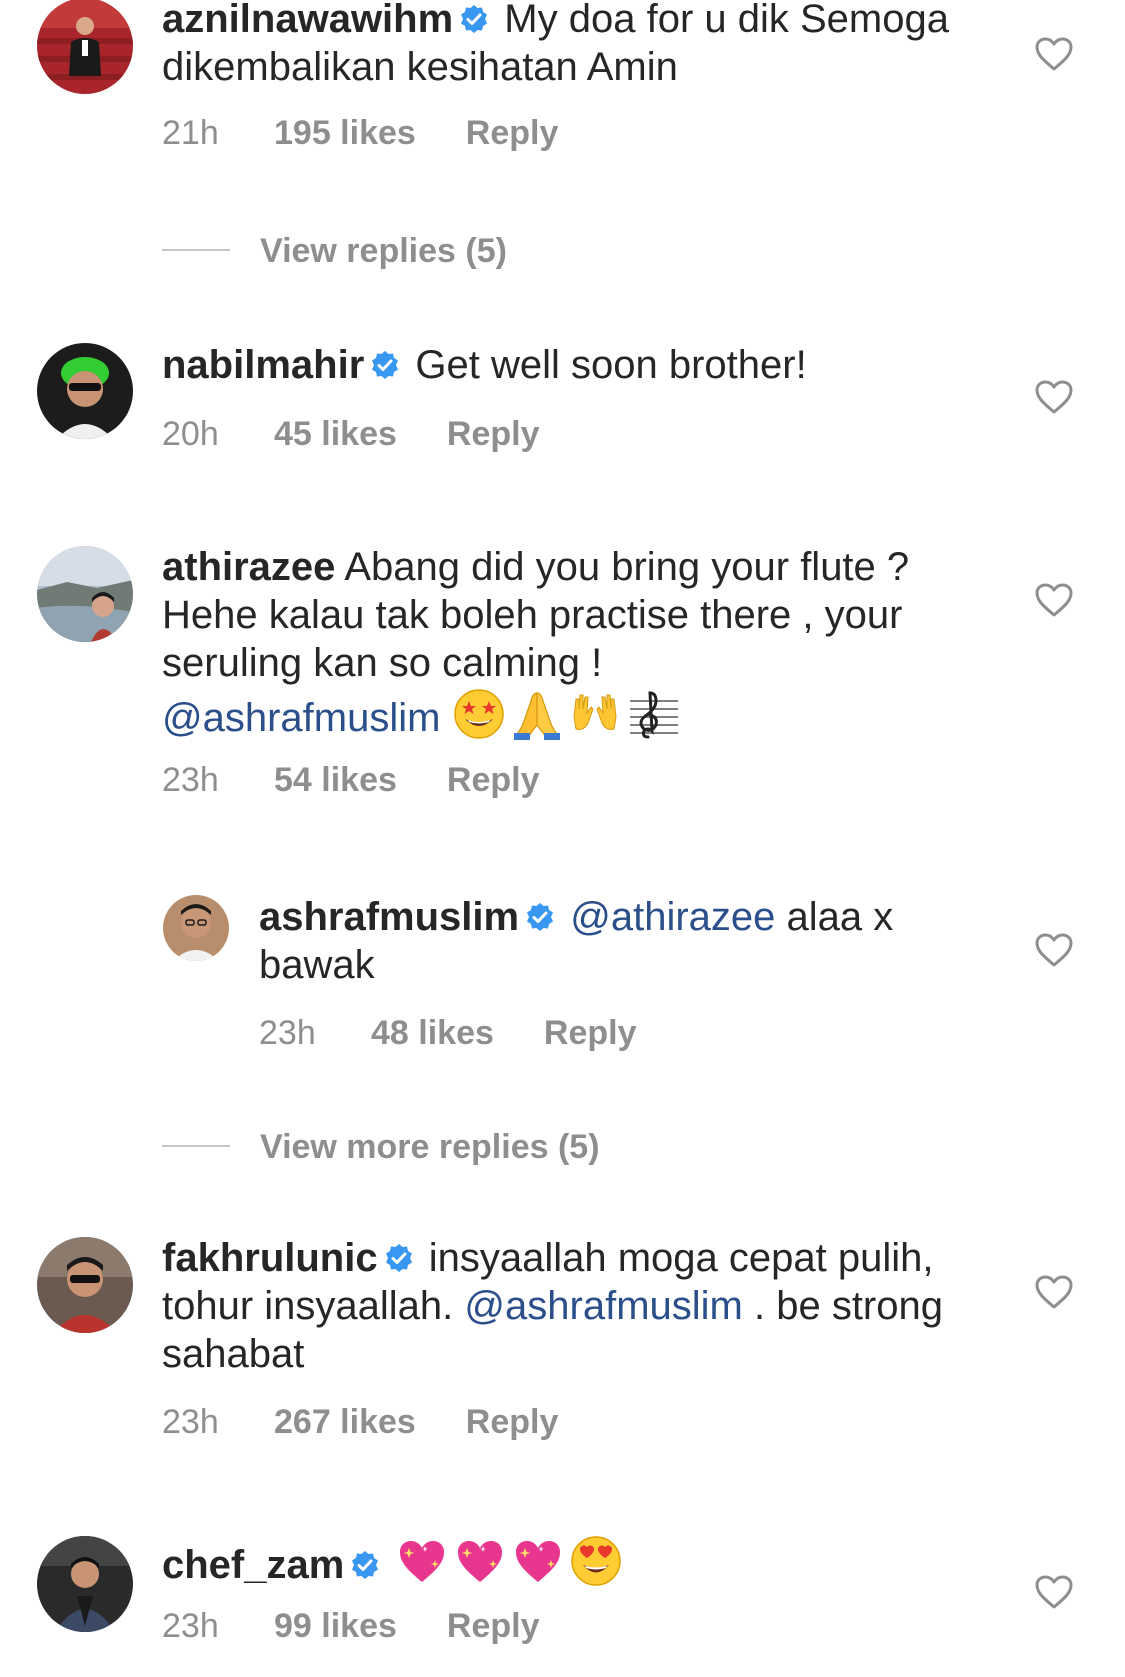  I want to click on likes-count: 45 likes, so click(335, 434).